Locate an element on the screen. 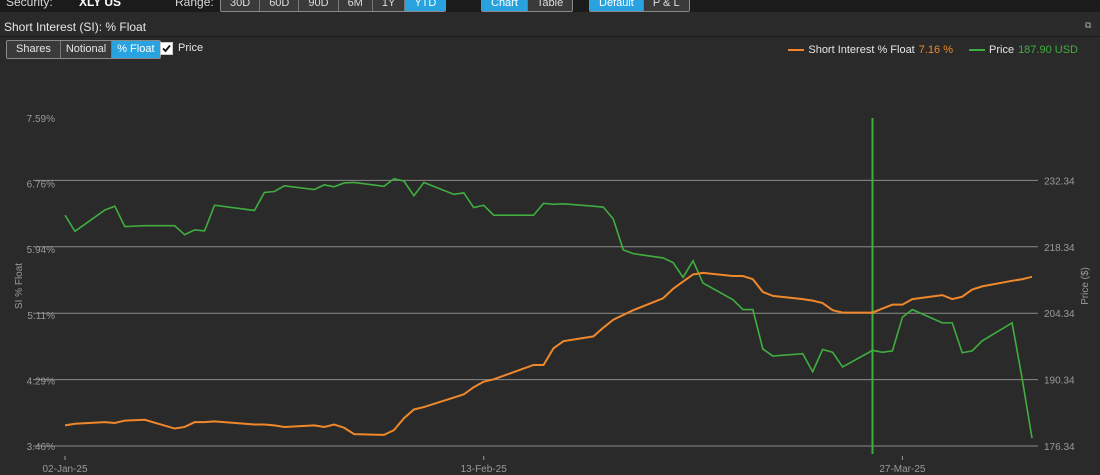 Image resolution: width=1100 pixels, height=475 pixels. si-legend-swatch is located at coordinates (796, 50).